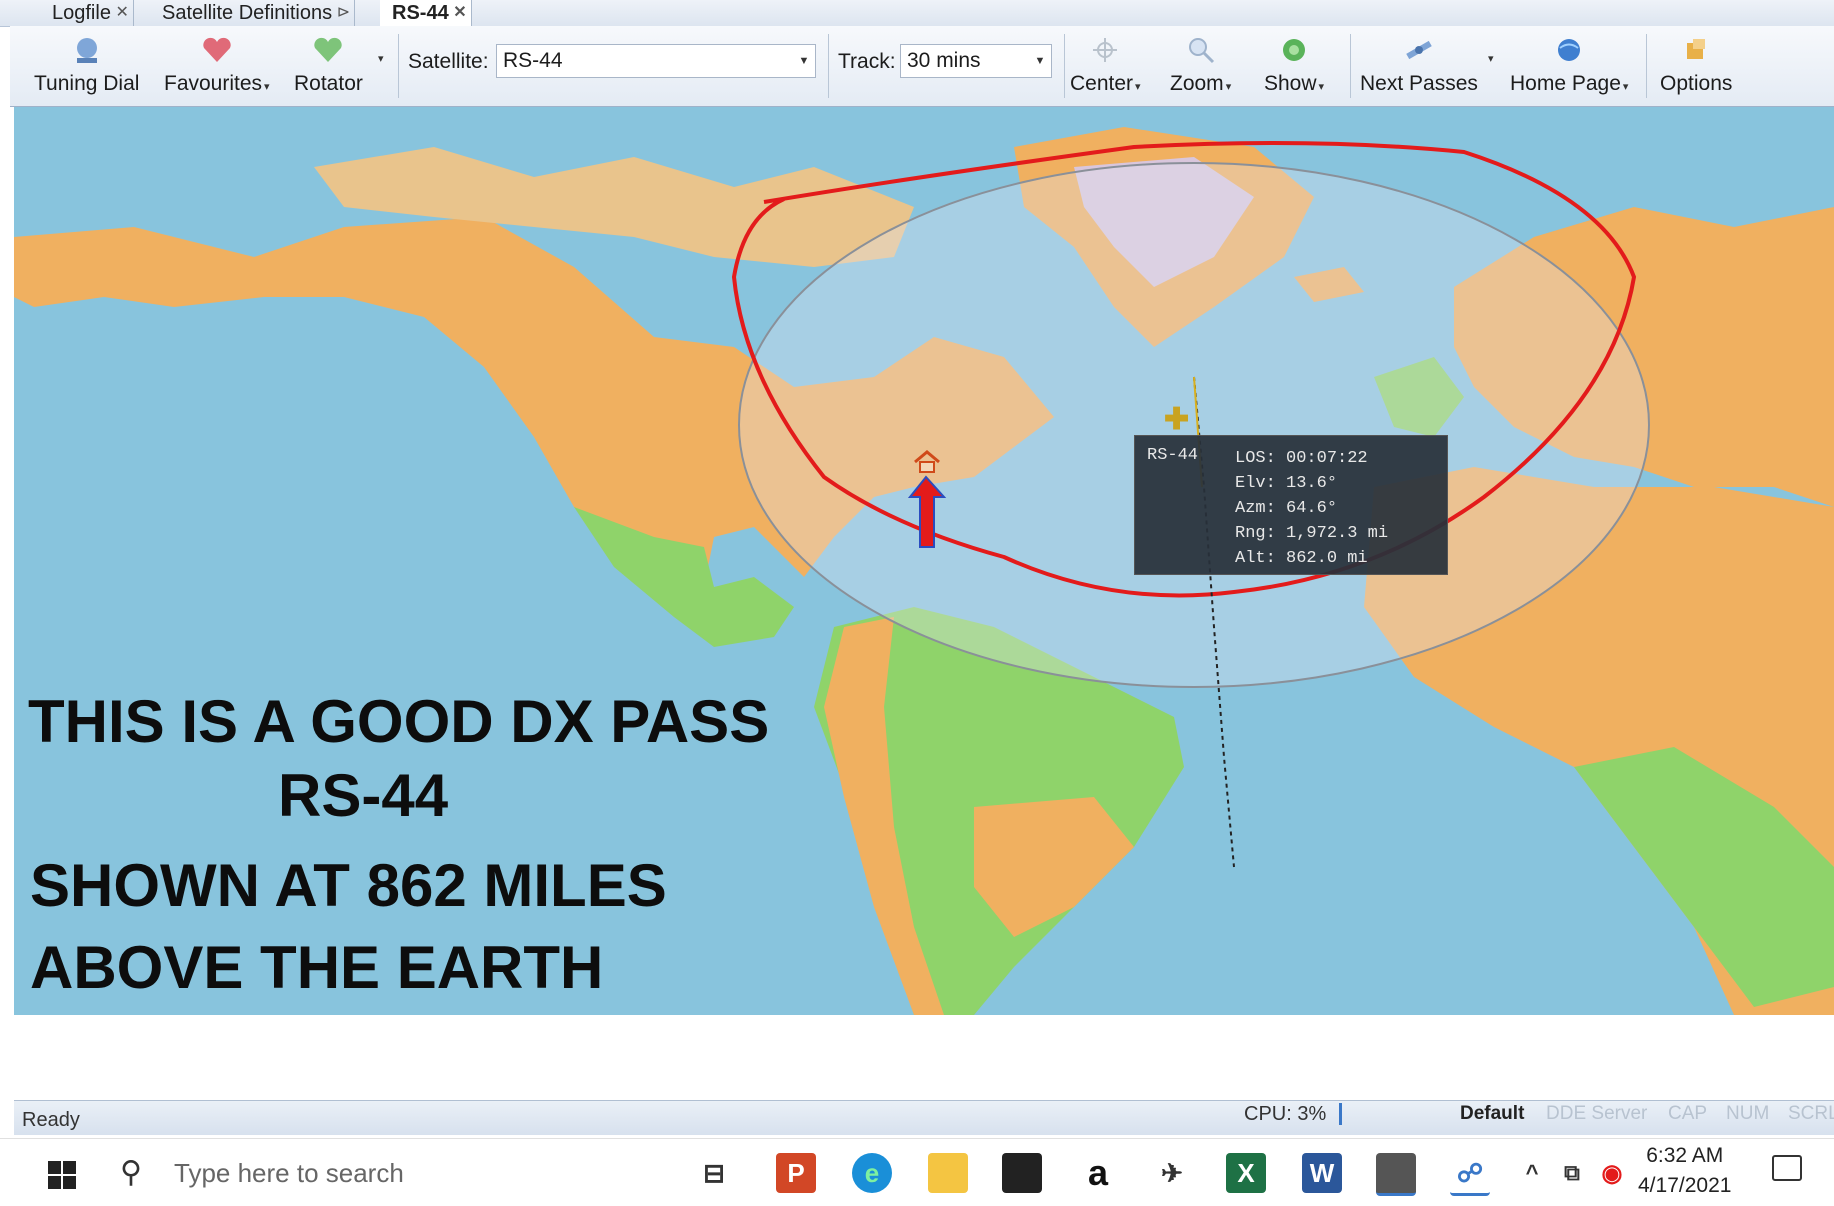 The width and height of the screenshot is (1834, 1206). Describe the element at coordinates (131, 1172) in the screenshot. I see `search-icon: ⚲` at that location.